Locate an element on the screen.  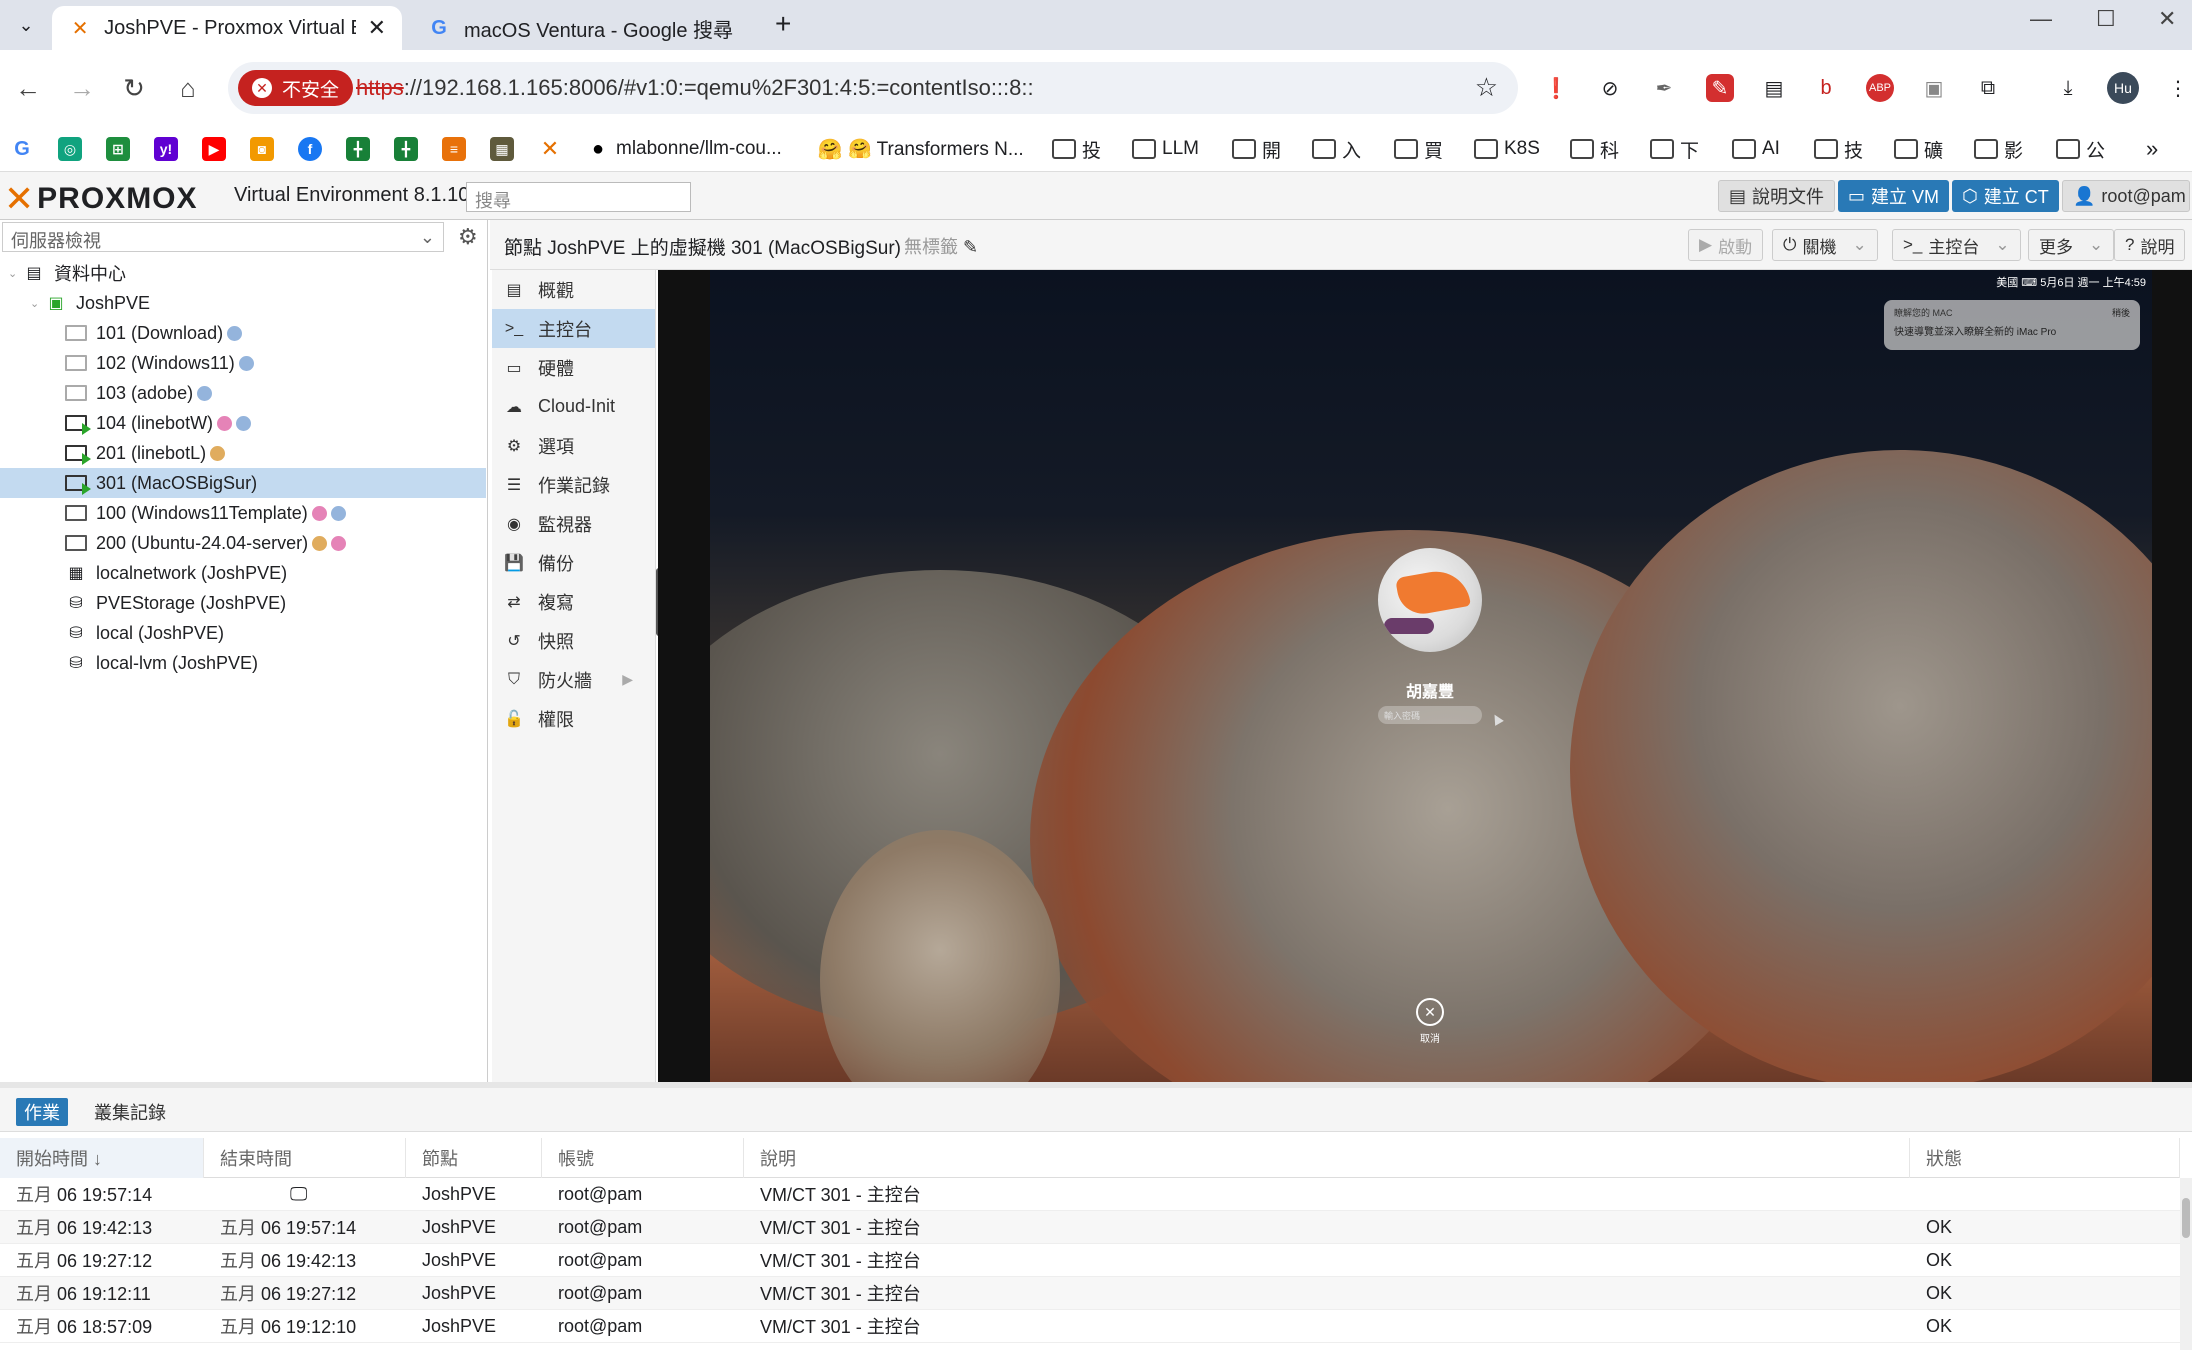
bookmark-folder: 買 is located at coordinates (1418, 149).